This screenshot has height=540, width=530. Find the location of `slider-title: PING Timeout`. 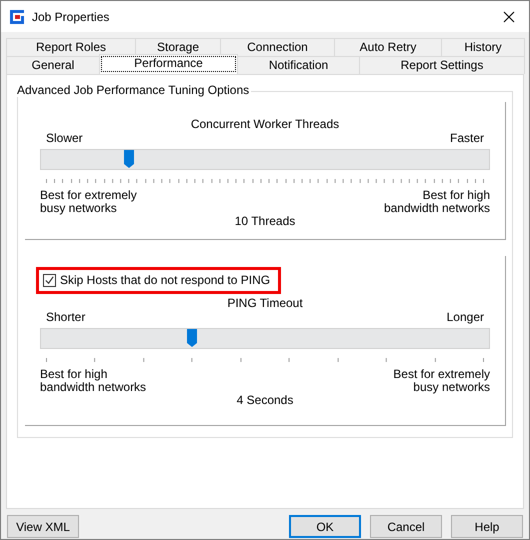

slider-title: PING Timeout is located at coordinates (265, 303).